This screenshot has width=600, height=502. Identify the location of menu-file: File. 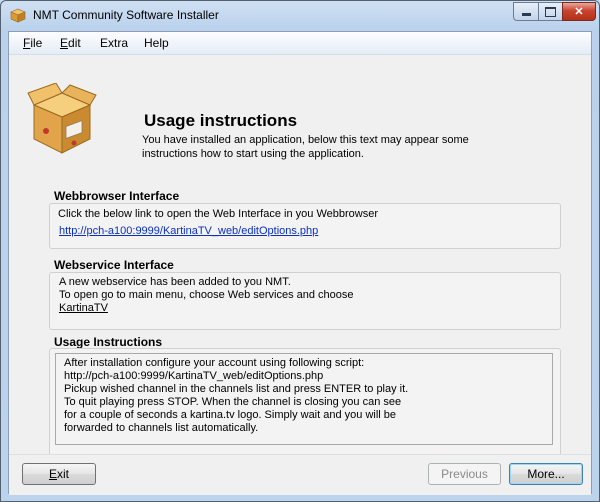
(32, 43).